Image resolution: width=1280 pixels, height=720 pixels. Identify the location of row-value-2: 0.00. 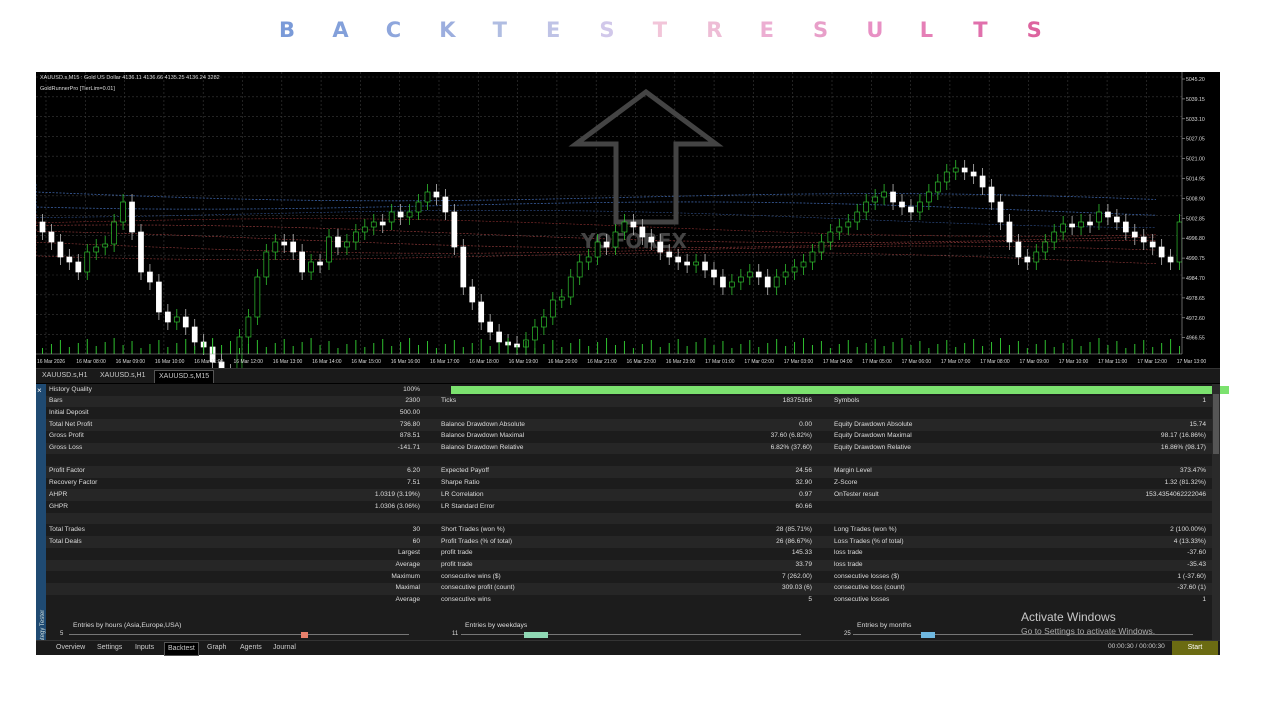
(805, 424).